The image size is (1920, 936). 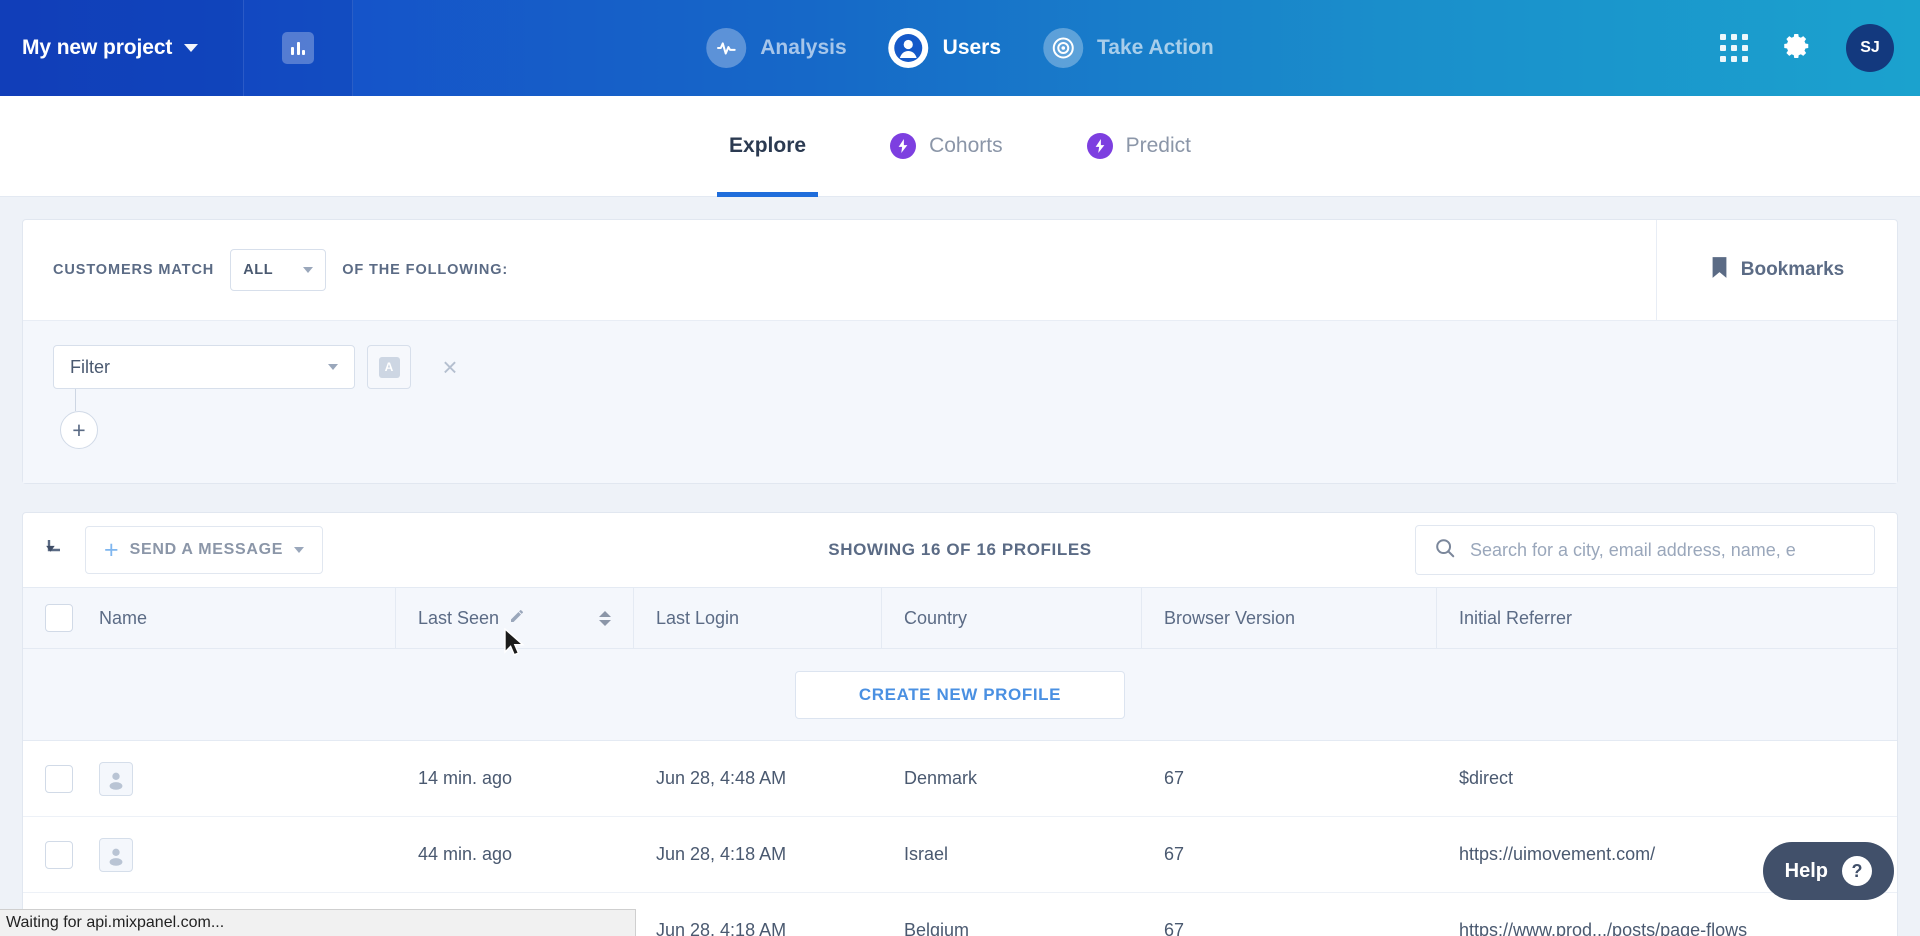 I want to click on nav-item-users-label: Users, so click(x=972, y=47).